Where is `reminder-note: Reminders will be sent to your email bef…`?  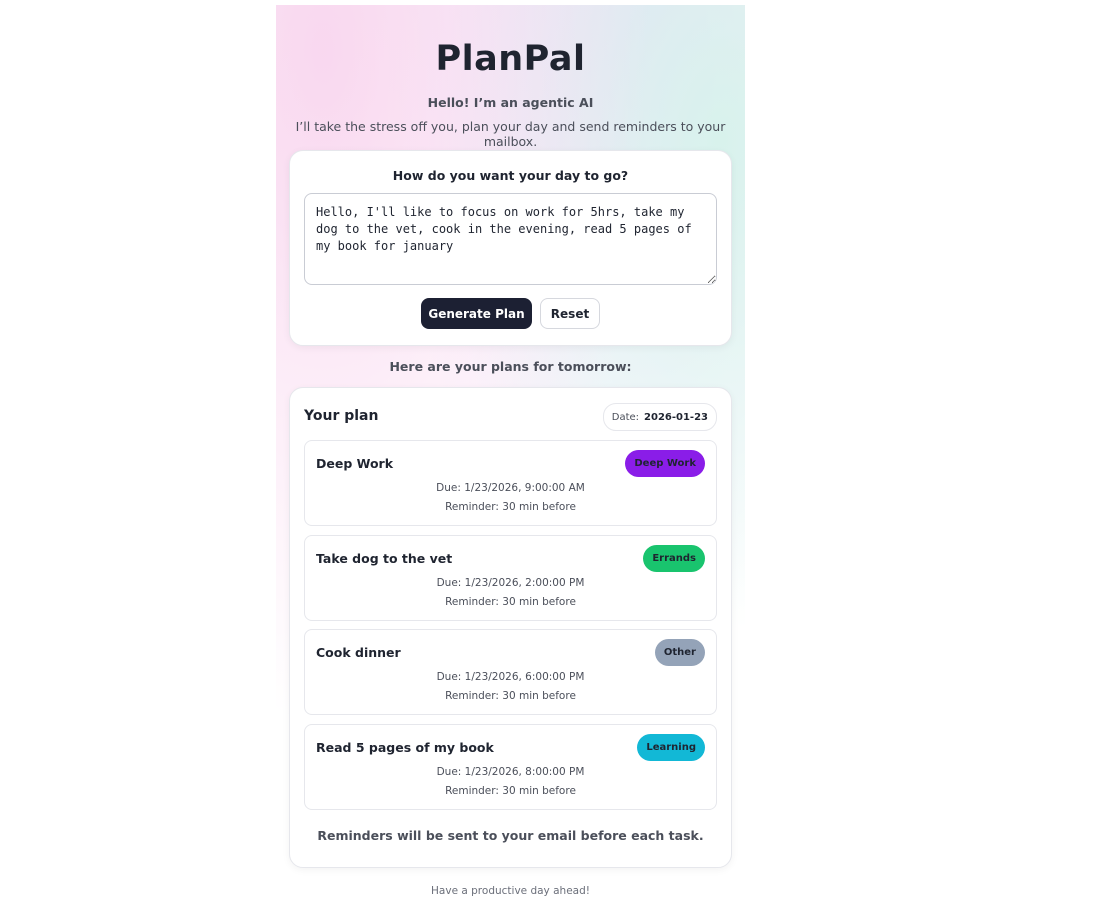 reminder-note: Reminders will be sent to your email bef… is located at coordinates (510, 835).